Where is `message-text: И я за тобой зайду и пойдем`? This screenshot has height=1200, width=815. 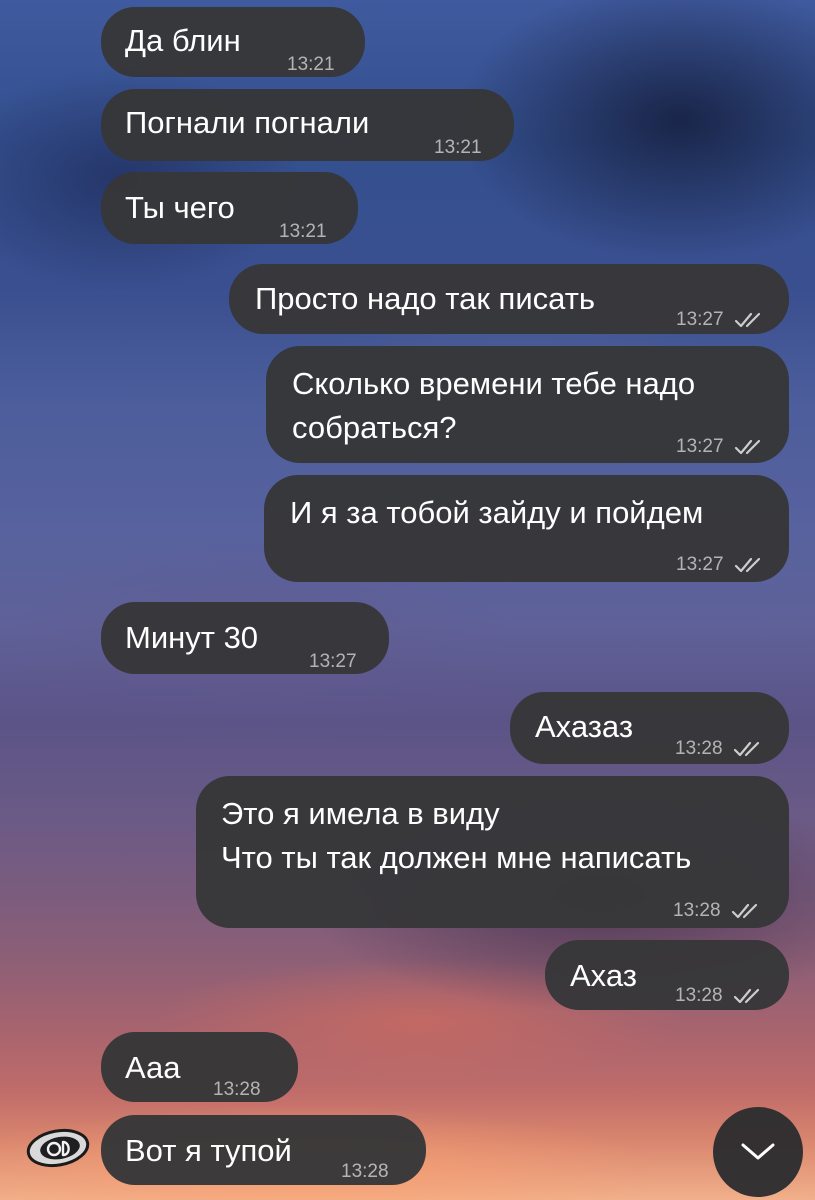 message-text: И я за тобой зайду и пойдем is located at coordinates (497, 512).